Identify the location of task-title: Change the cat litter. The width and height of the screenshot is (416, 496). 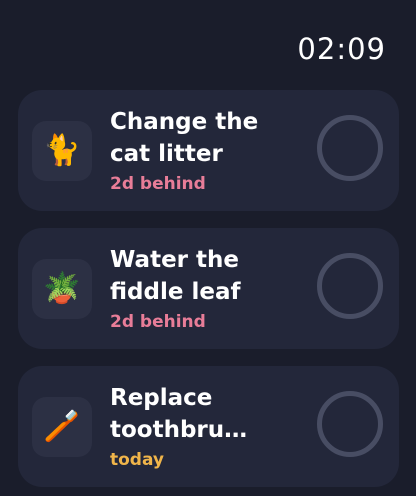
(184, 138).